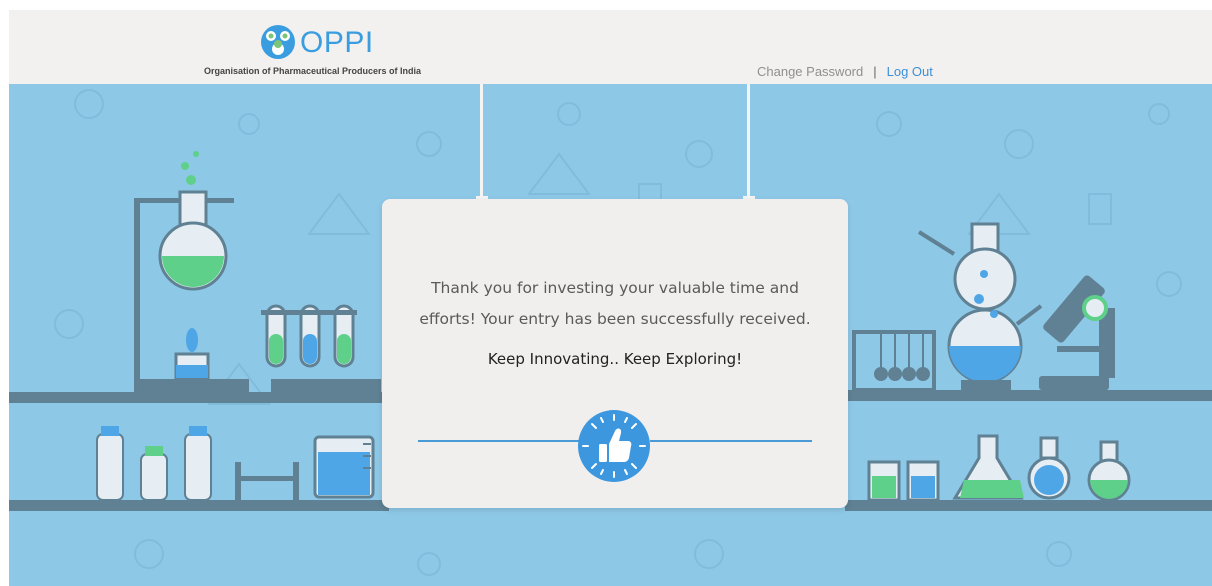  What do you see at coordinates (321, 348) in the screenshot?
I see `test-tube-rack-icon` at bounding box center [321, 348].